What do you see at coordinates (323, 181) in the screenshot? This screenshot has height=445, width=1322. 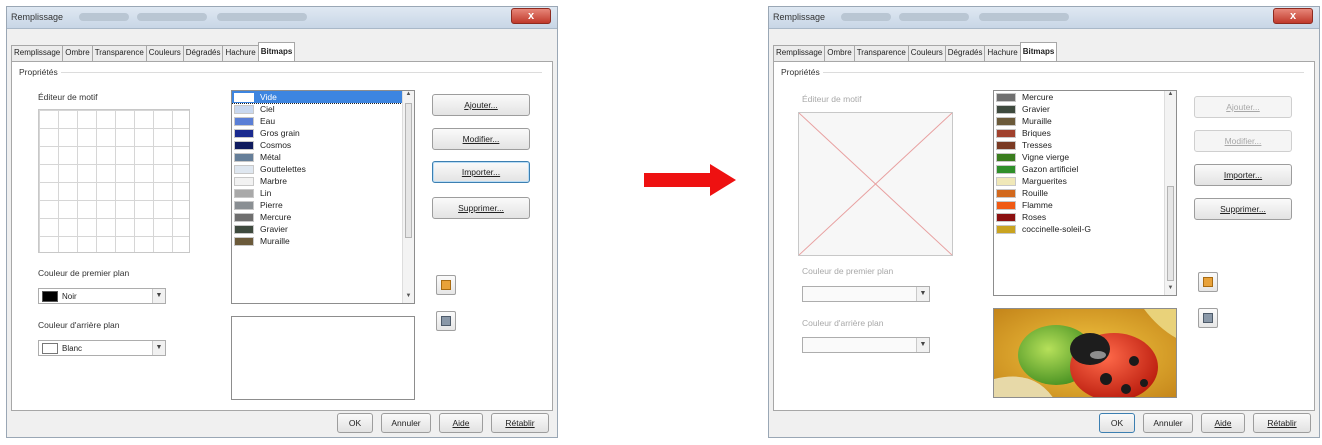 I see `list-item: Marbre` at bounding box center [323, 181].